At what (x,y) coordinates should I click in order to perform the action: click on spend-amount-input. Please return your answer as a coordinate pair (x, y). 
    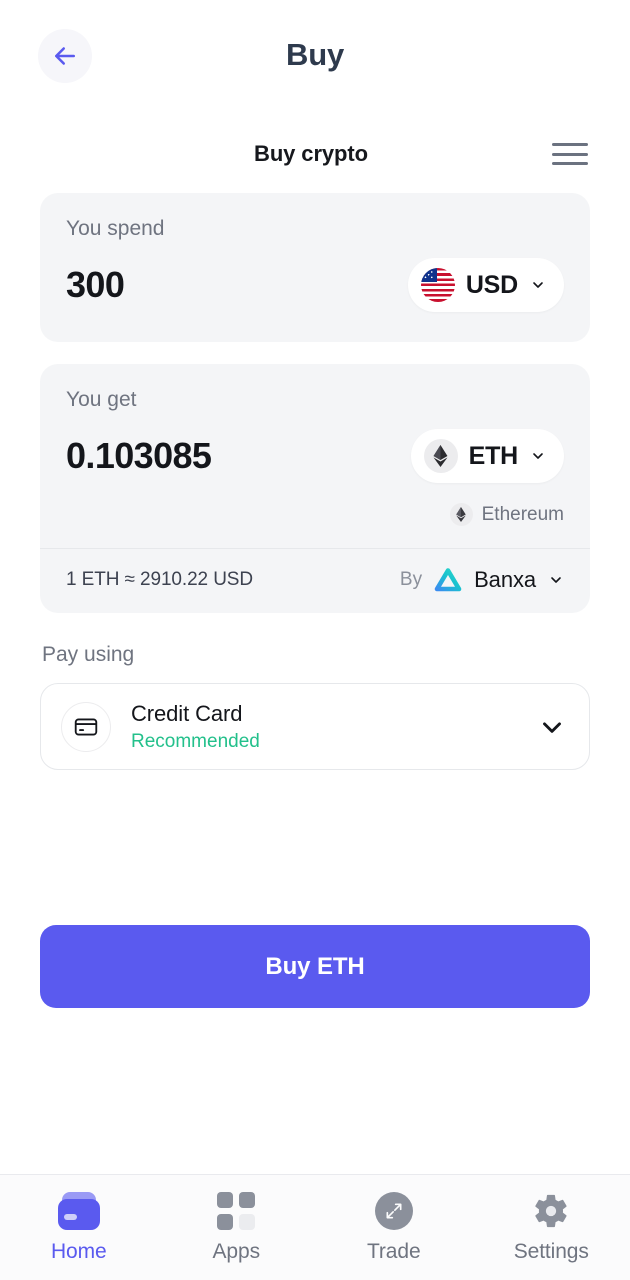
    Looking at the image, I should click on (216, 285).